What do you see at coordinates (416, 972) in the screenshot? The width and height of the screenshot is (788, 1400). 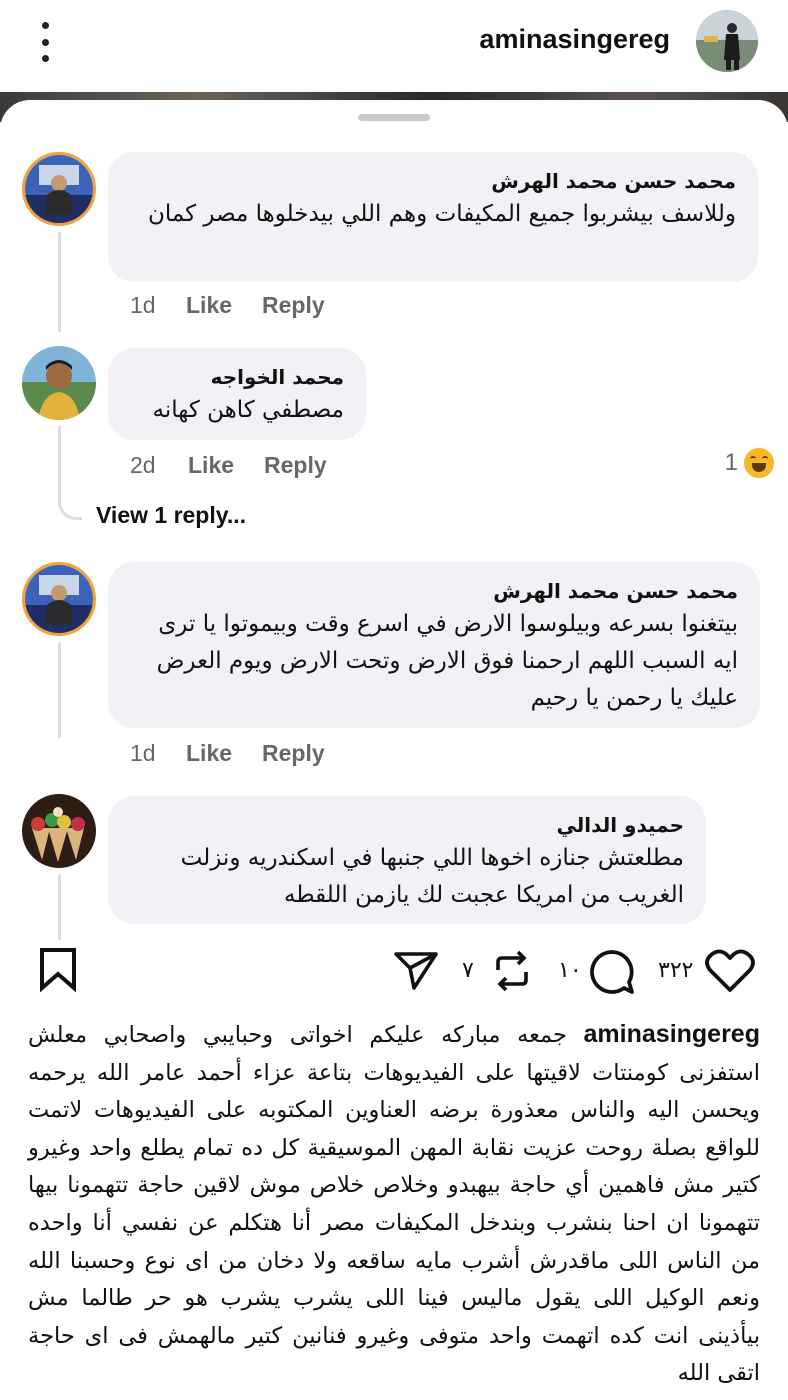 I see `send-icon` at bounding box center [416, 972].